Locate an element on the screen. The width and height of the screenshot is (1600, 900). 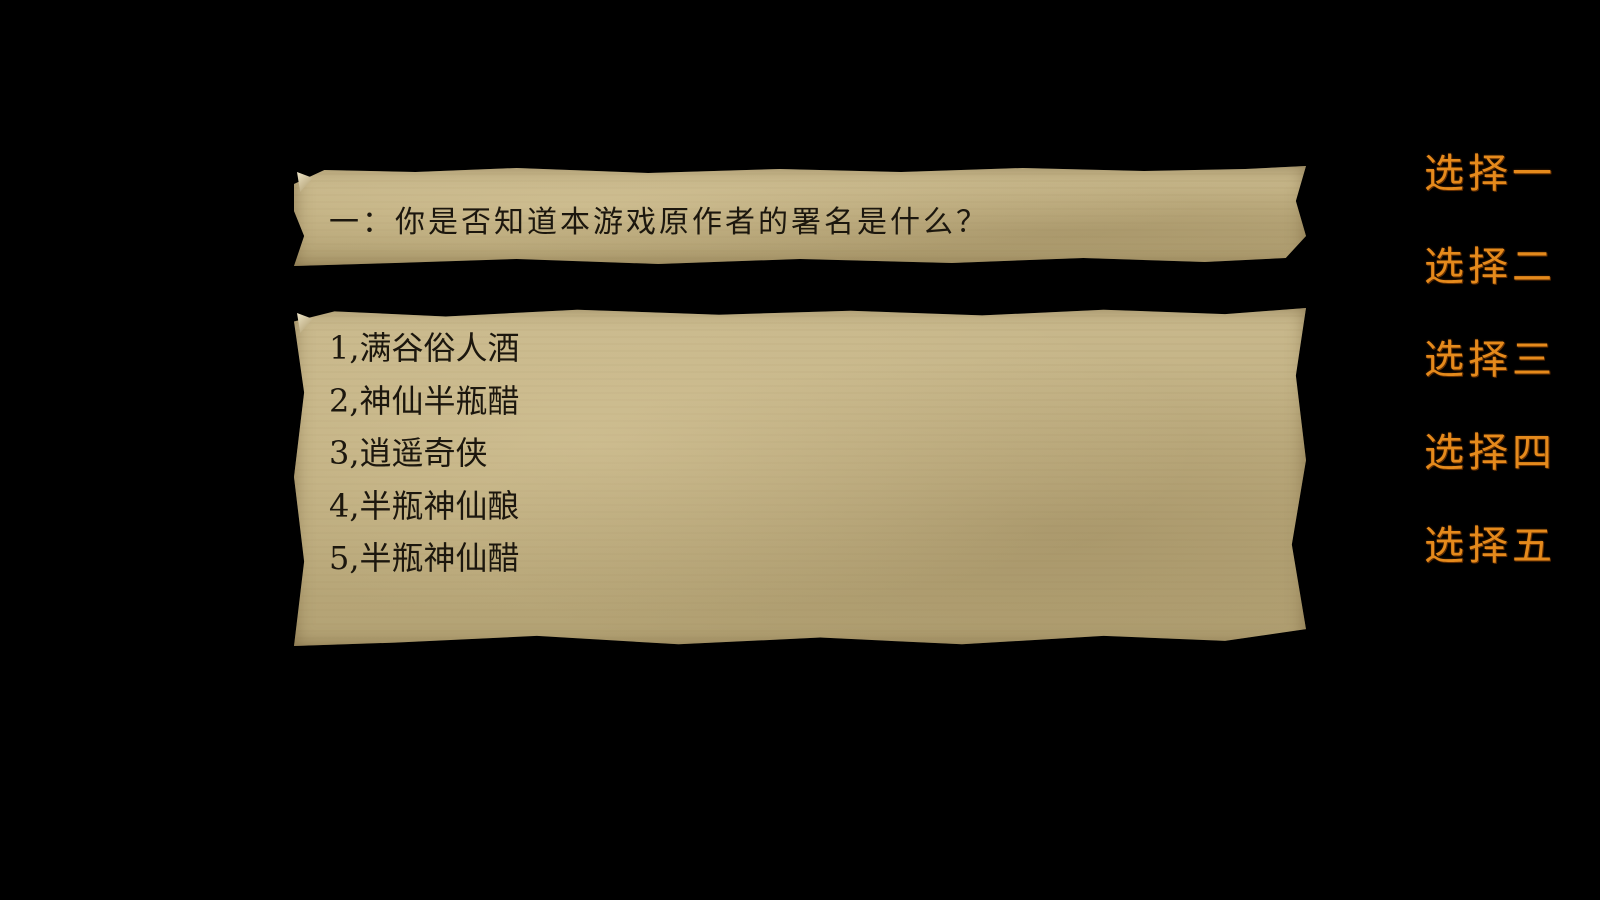
choice-button-4: 选择四 is located at coordinates (1504, 469).